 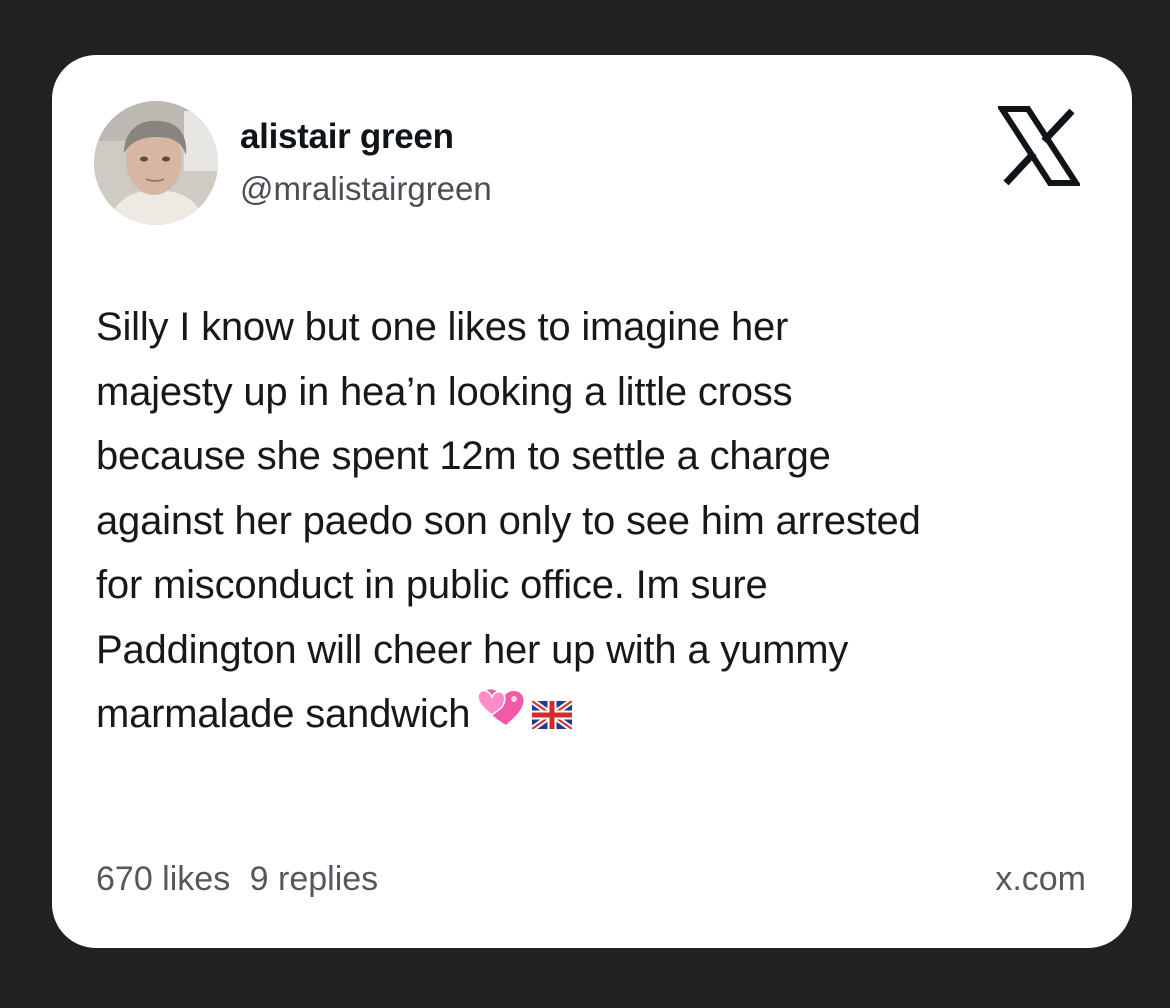 I want to click on tweet-text-line-last: marmalade sandwich, so click(x=596, y=715).